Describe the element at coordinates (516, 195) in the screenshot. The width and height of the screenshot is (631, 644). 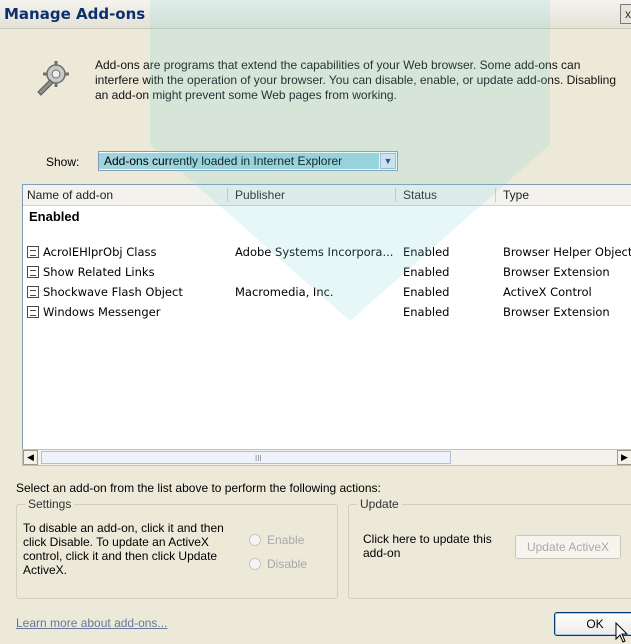
I see `column-header-type: Type` at that location.